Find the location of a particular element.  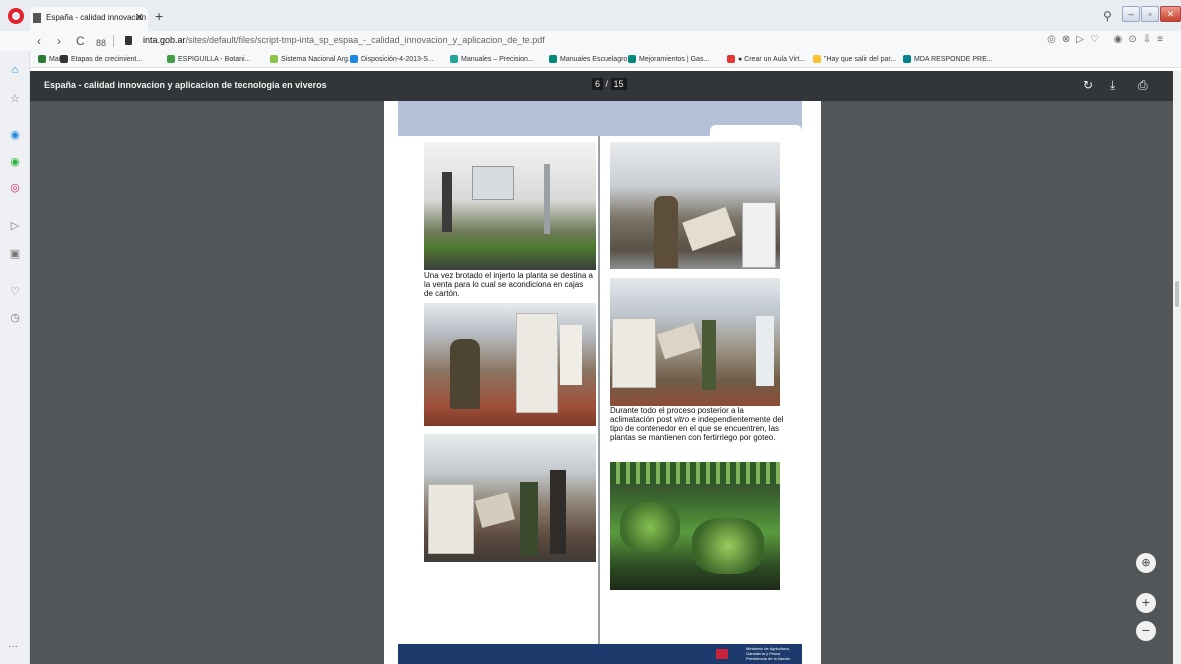

tabs-grid-button: 88 is located at coordinates (101, 43).